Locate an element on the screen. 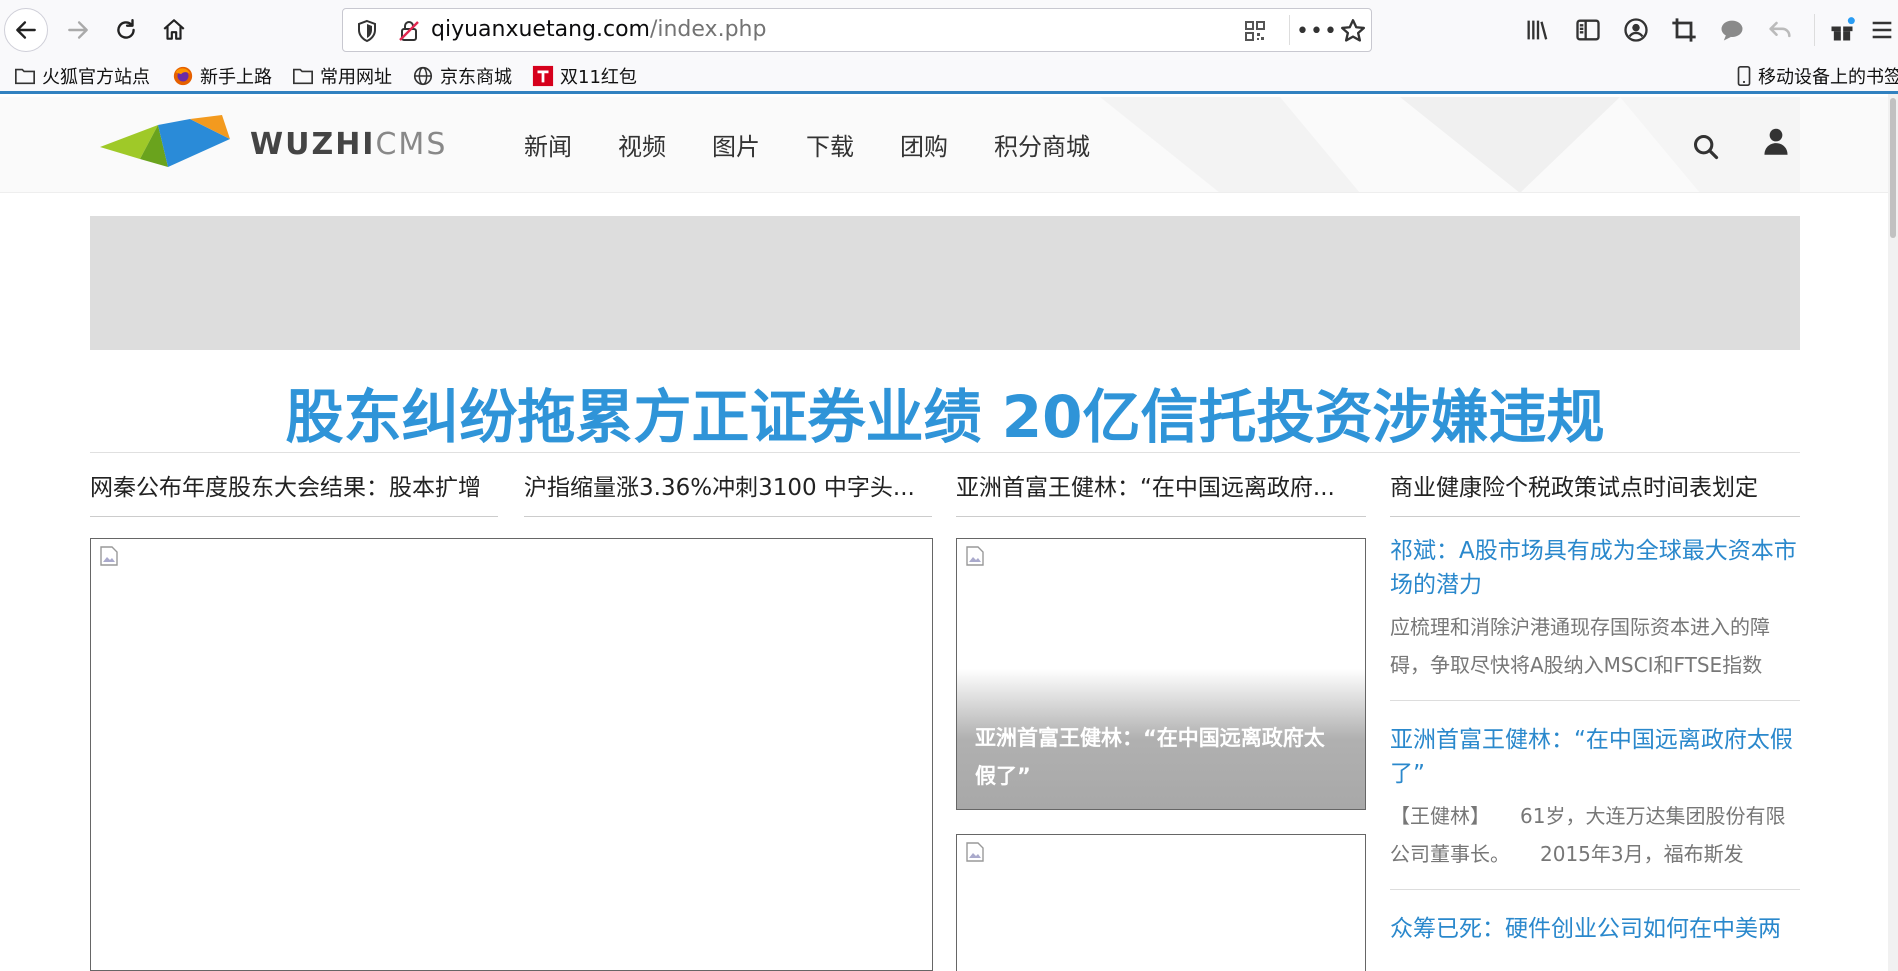  sidebar-toggle-icon is located at coordinates (1588, 30).